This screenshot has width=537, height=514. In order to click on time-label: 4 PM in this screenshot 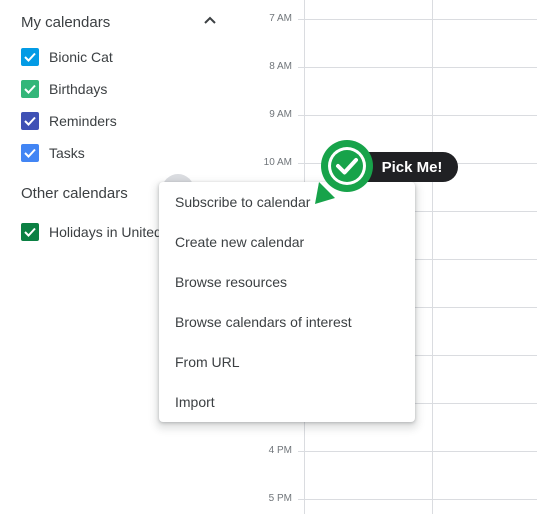, I will do `click(280, 450)`.